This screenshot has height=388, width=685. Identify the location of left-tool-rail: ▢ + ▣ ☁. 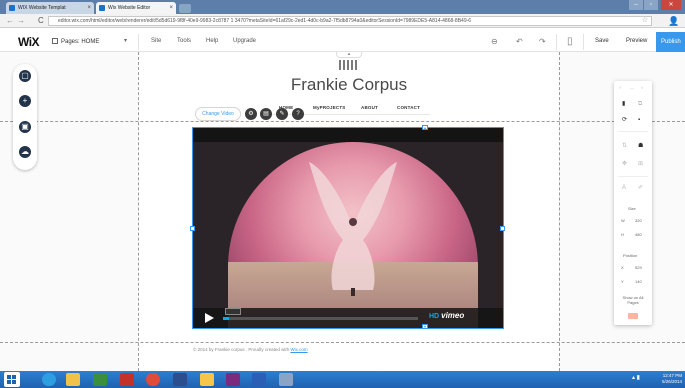
(25, 117).